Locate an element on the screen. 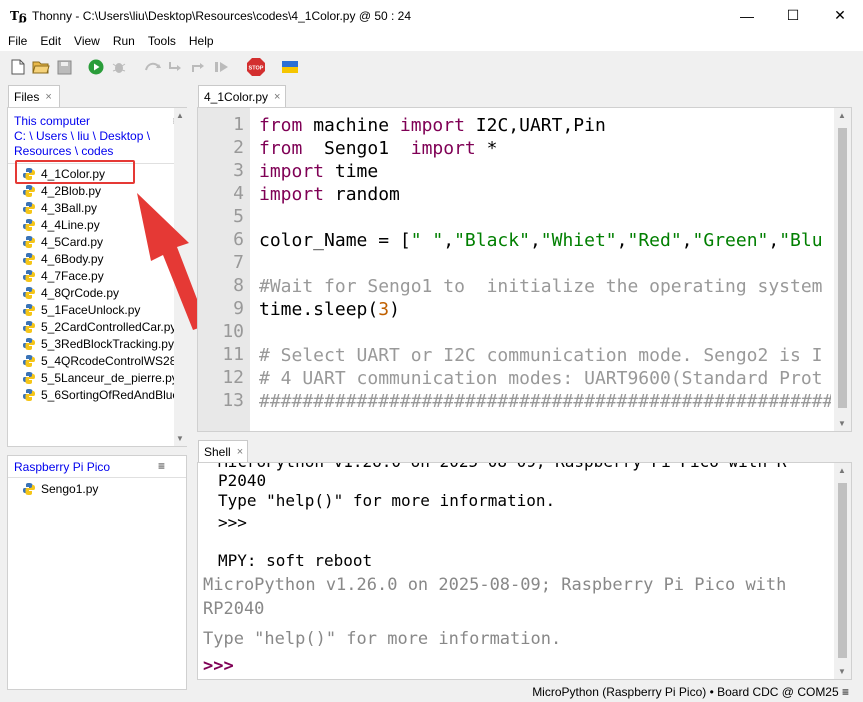 This screenshot has height=702, width=863. shell-scrollbar: ▲ ▼ is located at coordinates (842, 571).